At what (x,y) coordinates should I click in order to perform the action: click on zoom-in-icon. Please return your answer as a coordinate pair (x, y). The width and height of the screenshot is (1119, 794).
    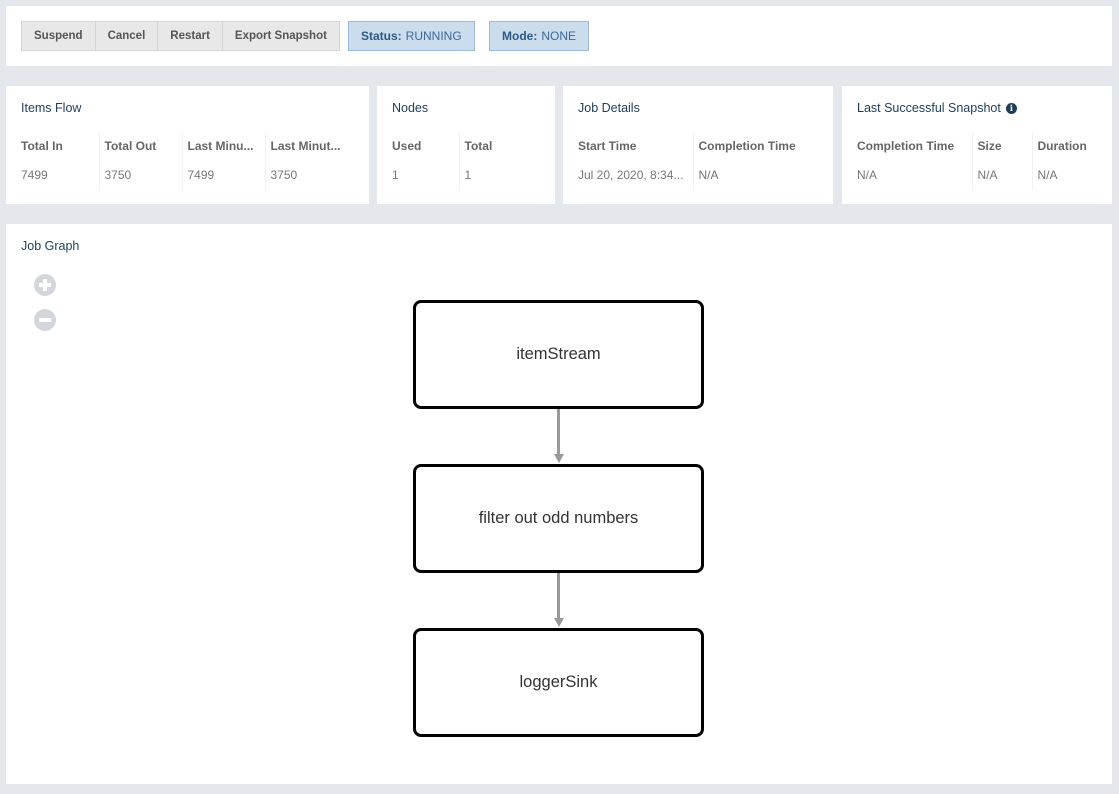
    Looking at the image, I should click on (45, 285).